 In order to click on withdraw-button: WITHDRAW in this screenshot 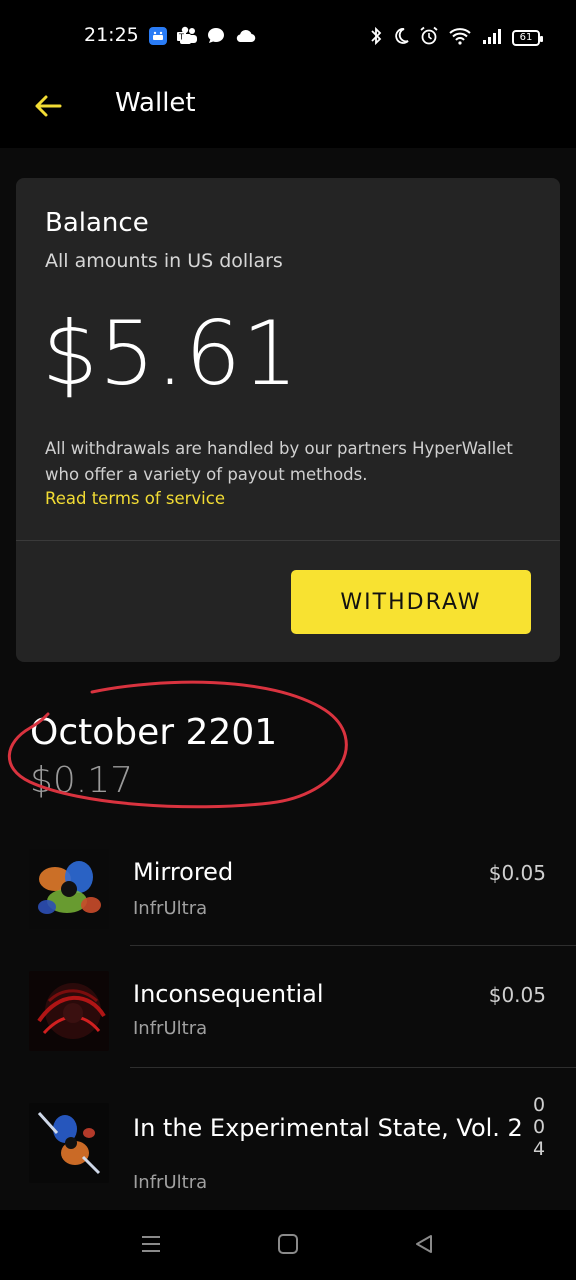, I will do `click(411, 602)`.